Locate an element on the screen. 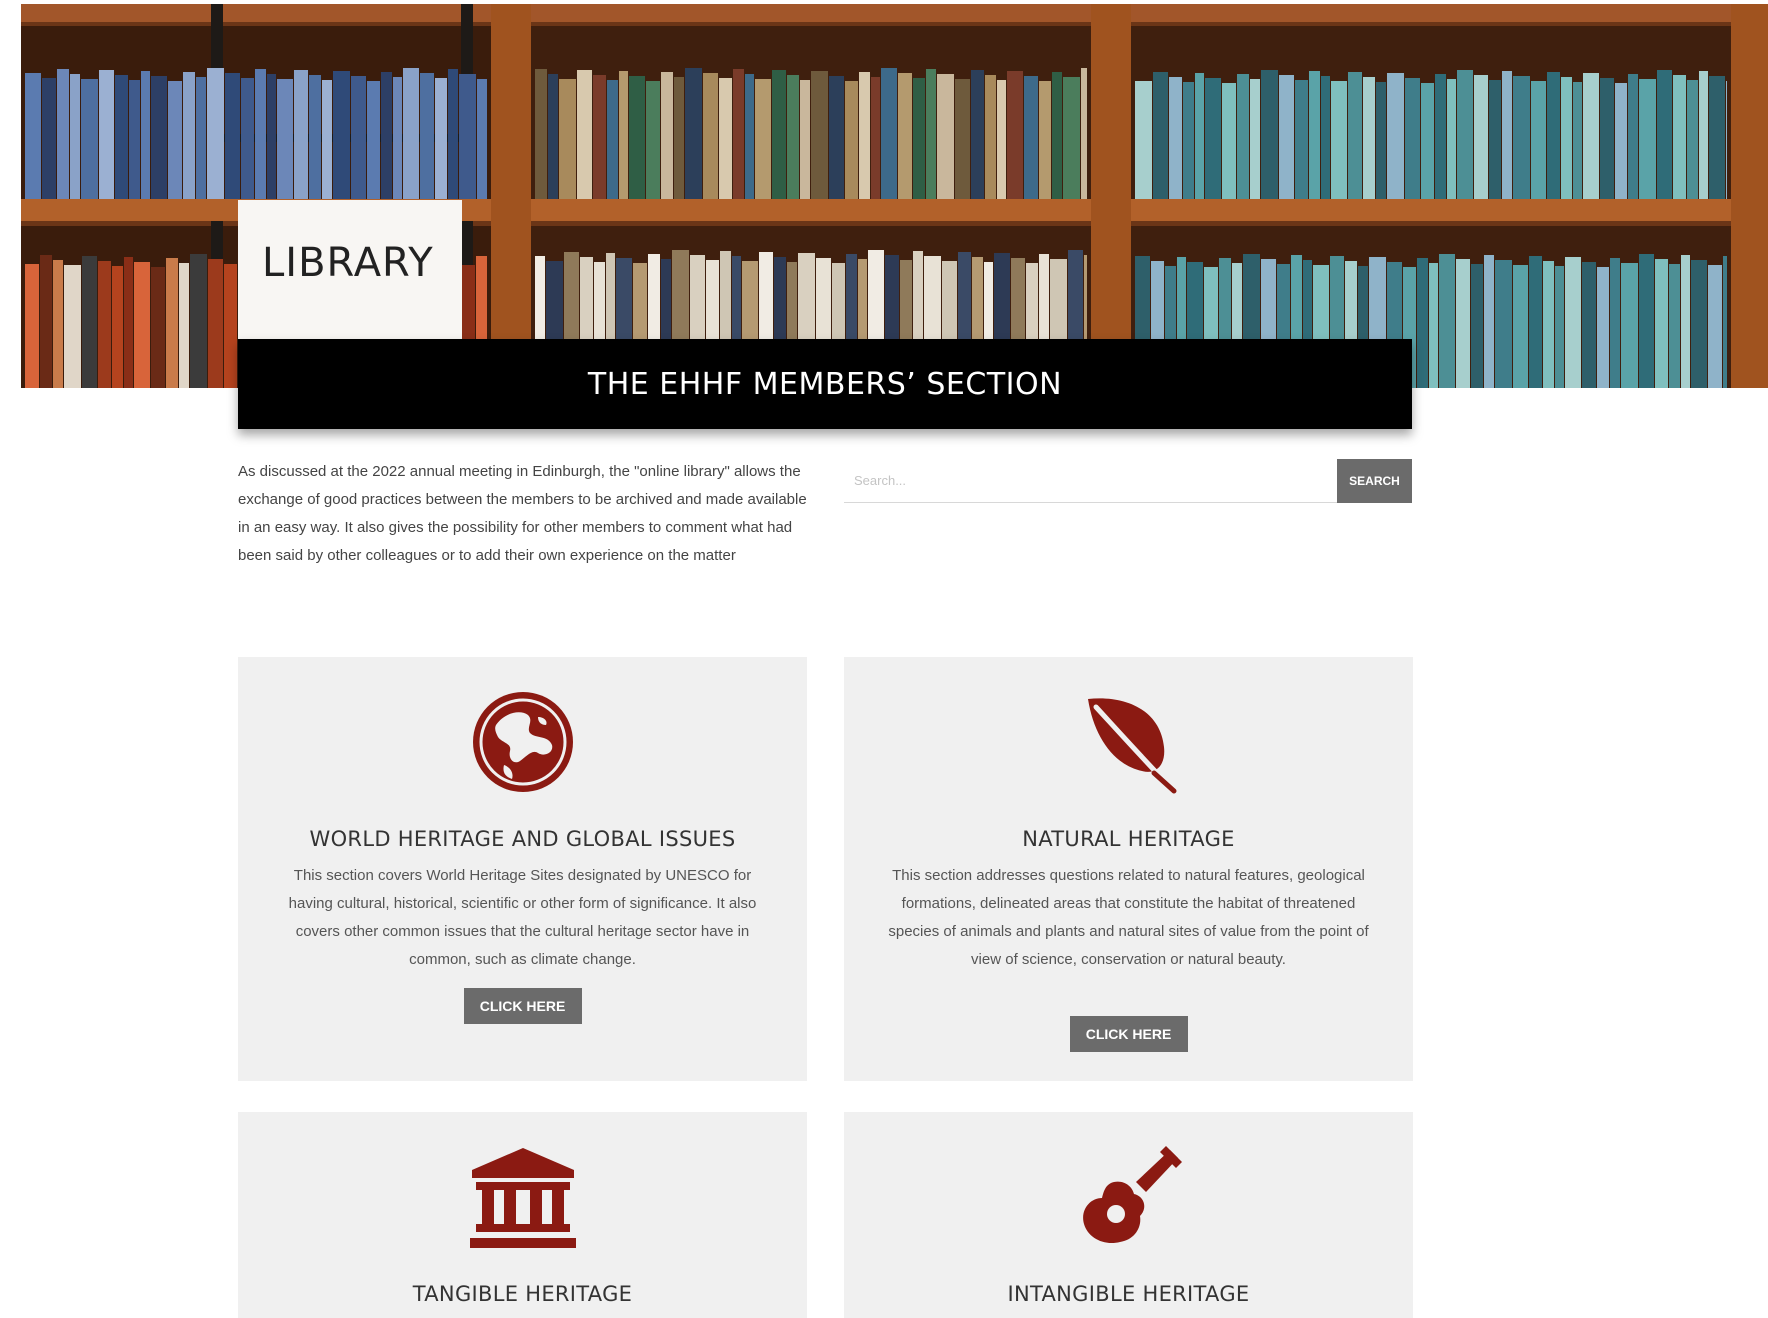  search-form: SEARCH is located at coordinates (1128, 481).